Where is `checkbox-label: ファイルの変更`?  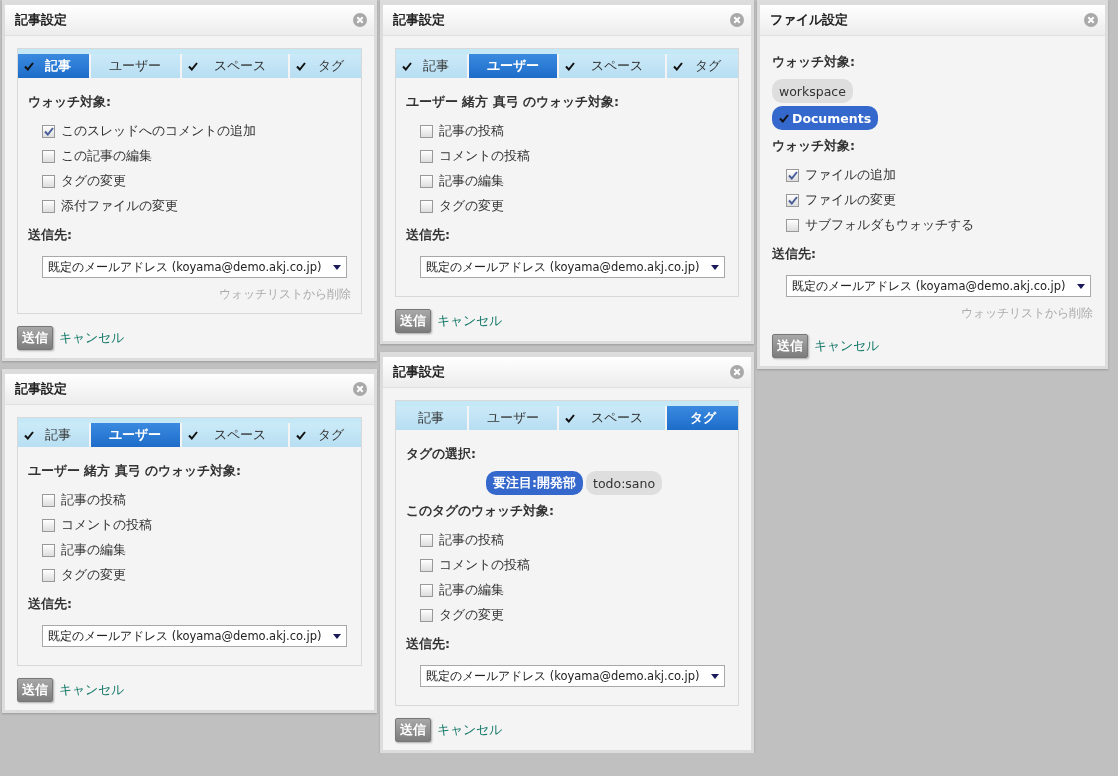
checkbox-label: ファイルの変更 is located at coordinates (850, 200).